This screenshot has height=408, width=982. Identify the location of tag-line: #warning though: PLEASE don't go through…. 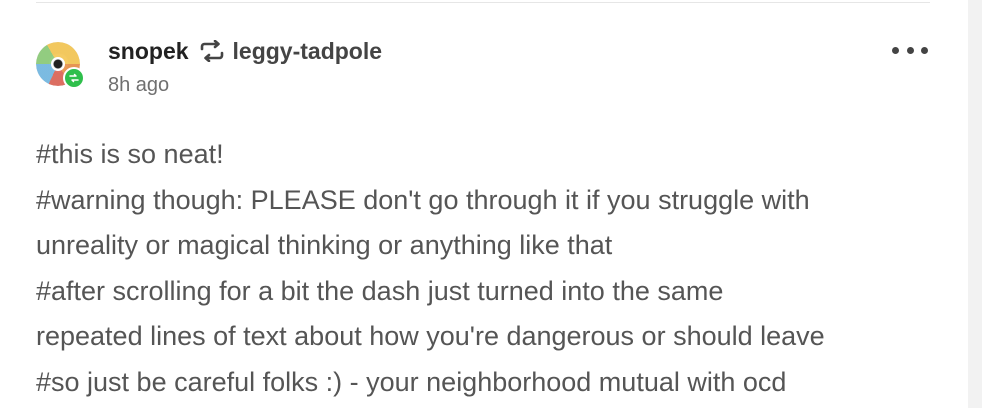
(486, 201).